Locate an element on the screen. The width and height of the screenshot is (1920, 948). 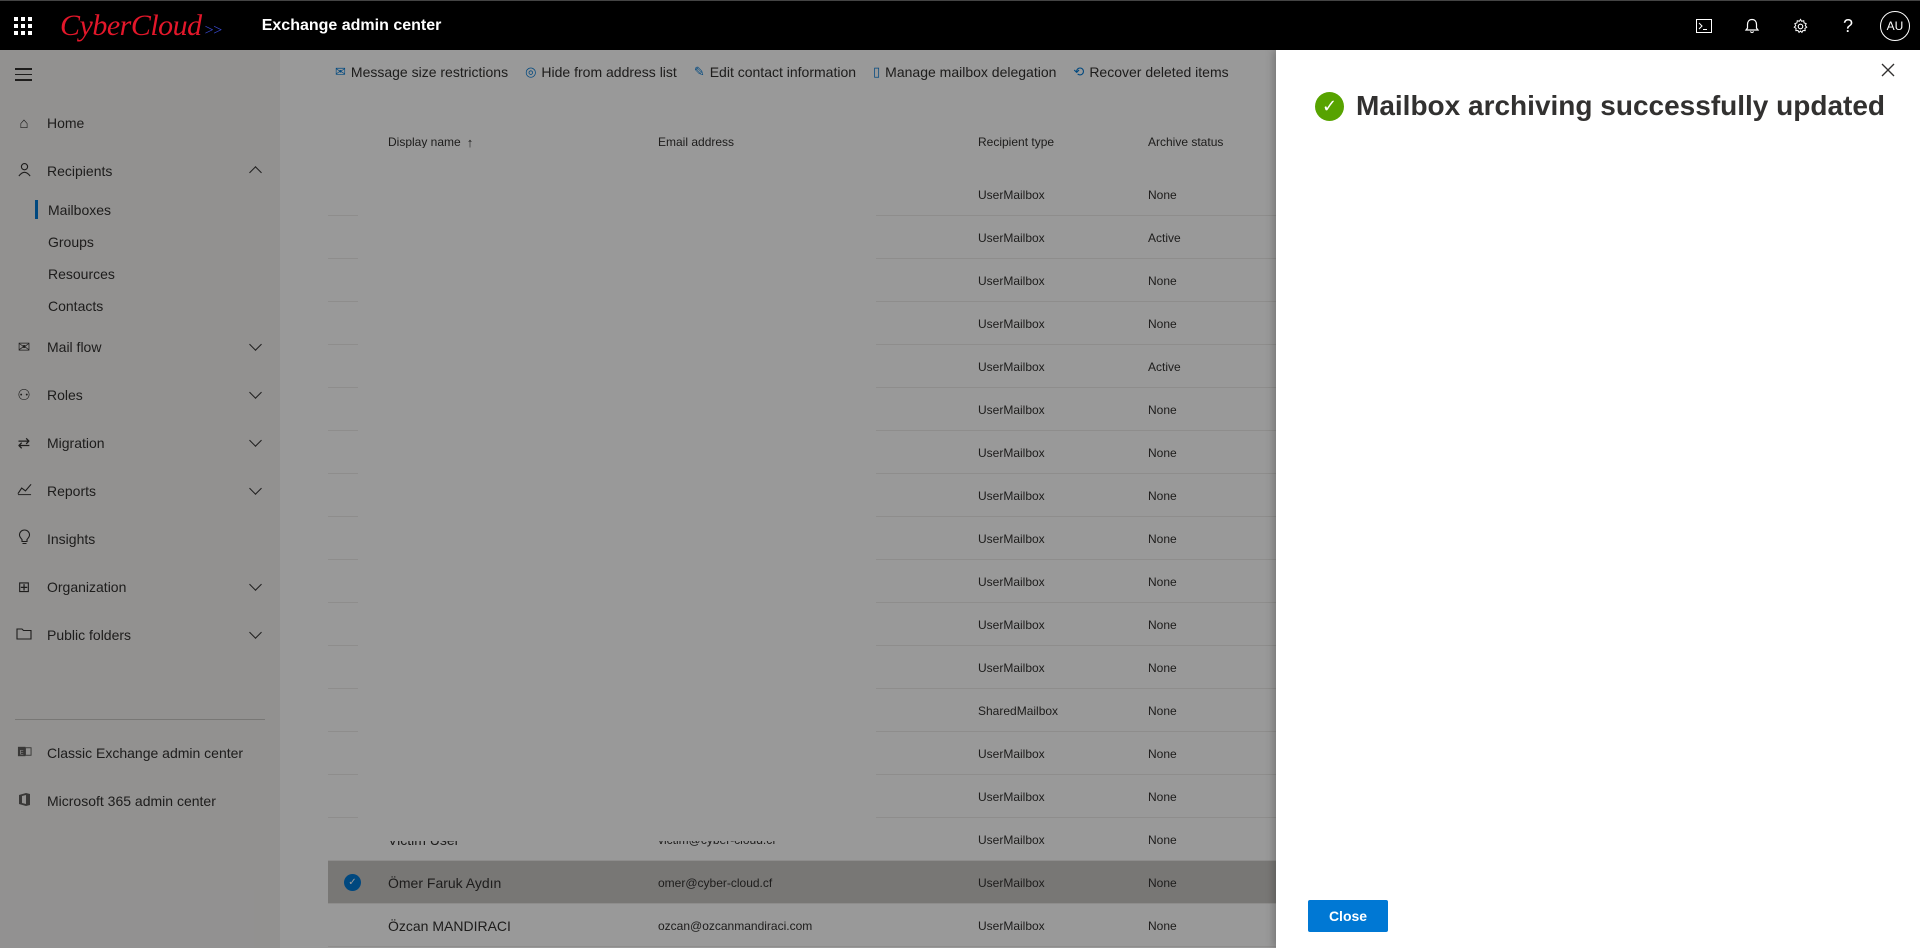
cloud-shell-icon is located at coordinates (1704, 26).